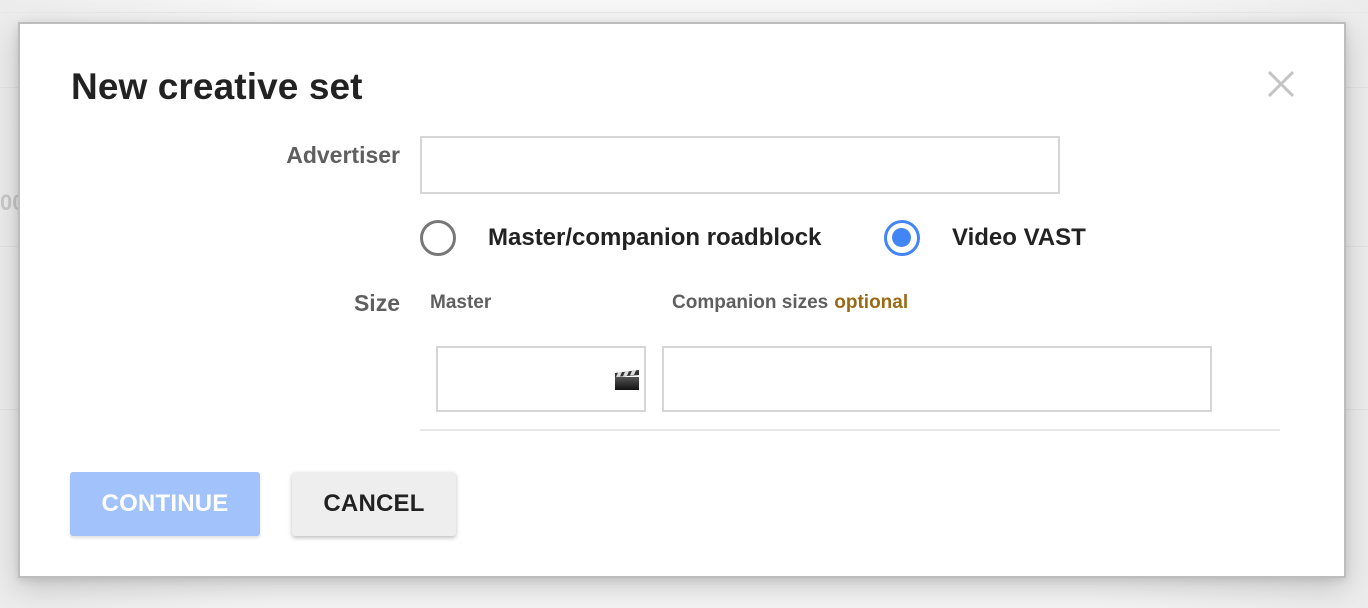 The image size is (1368, 608). I want to click on close-button, so click(1281, 84).